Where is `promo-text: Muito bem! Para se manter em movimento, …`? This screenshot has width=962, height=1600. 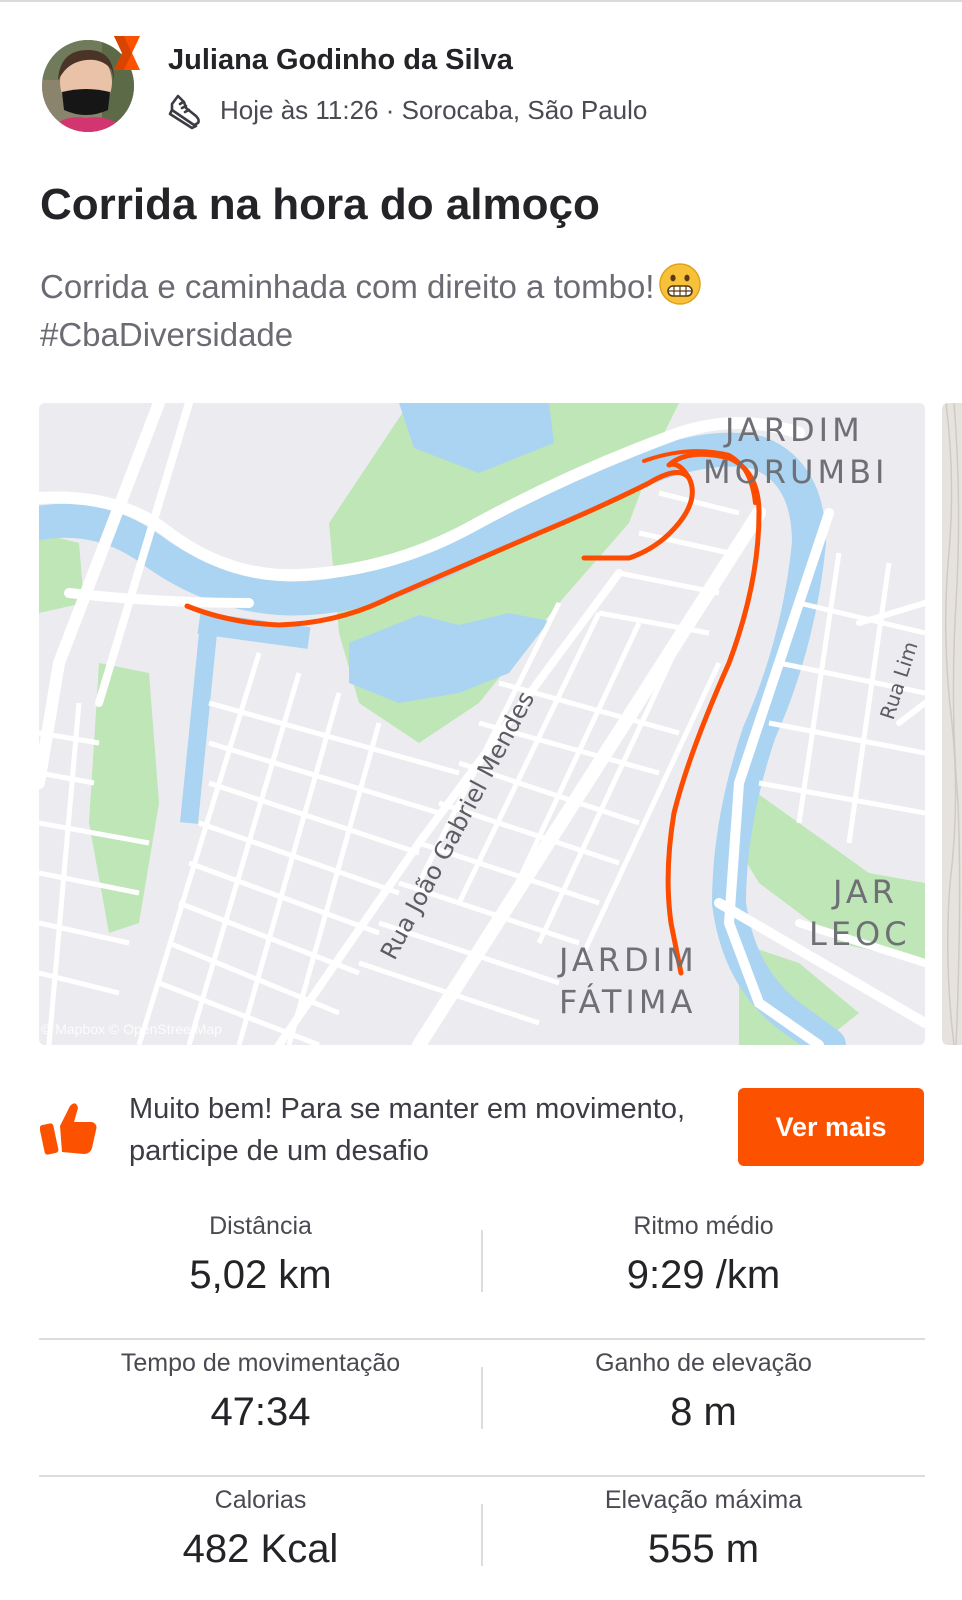 promo-text: Muito bem! Para se manter em movimento, … is located at coordinates (407, 1130).